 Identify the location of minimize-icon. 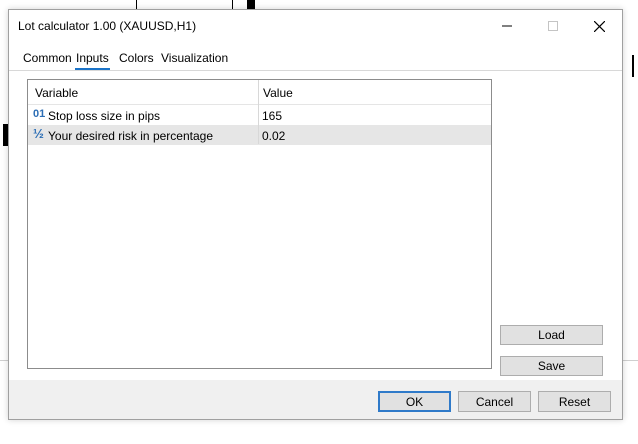
(507, 26).